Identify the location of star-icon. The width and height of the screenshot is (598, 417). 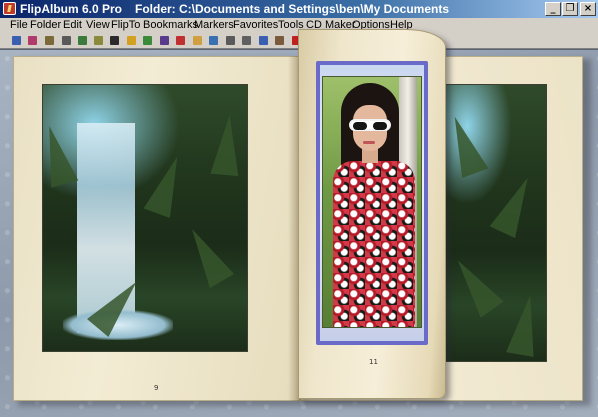
(131, 40).